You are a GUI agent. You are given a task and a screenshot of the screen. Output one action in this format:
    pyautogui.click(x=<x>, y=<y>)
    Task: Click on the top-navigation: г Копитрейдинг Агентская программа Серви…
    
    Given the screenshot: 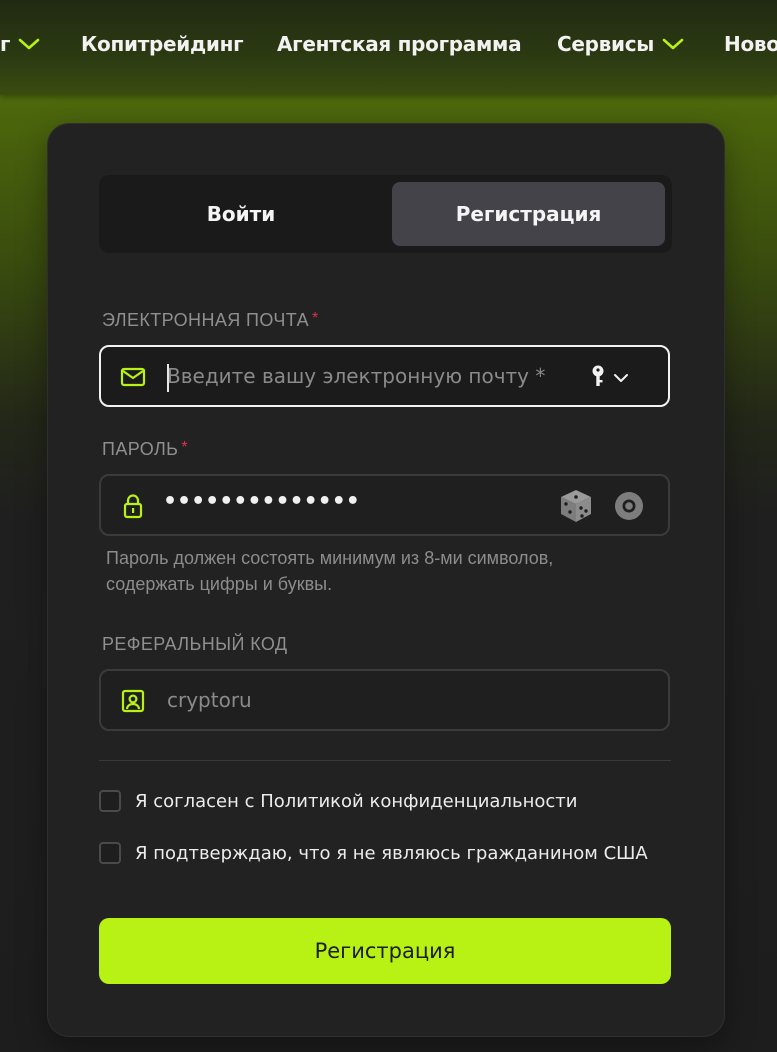 What is the action you would take?
    pyautogui.click(x=388, y=47)
    